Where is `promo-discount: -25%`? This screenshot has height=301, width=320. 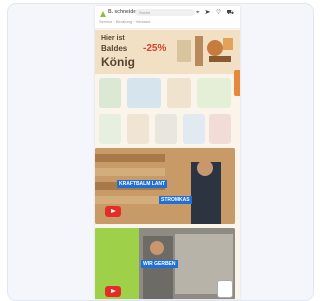 promo-discount: -25% is located at coordinates (155, 48).